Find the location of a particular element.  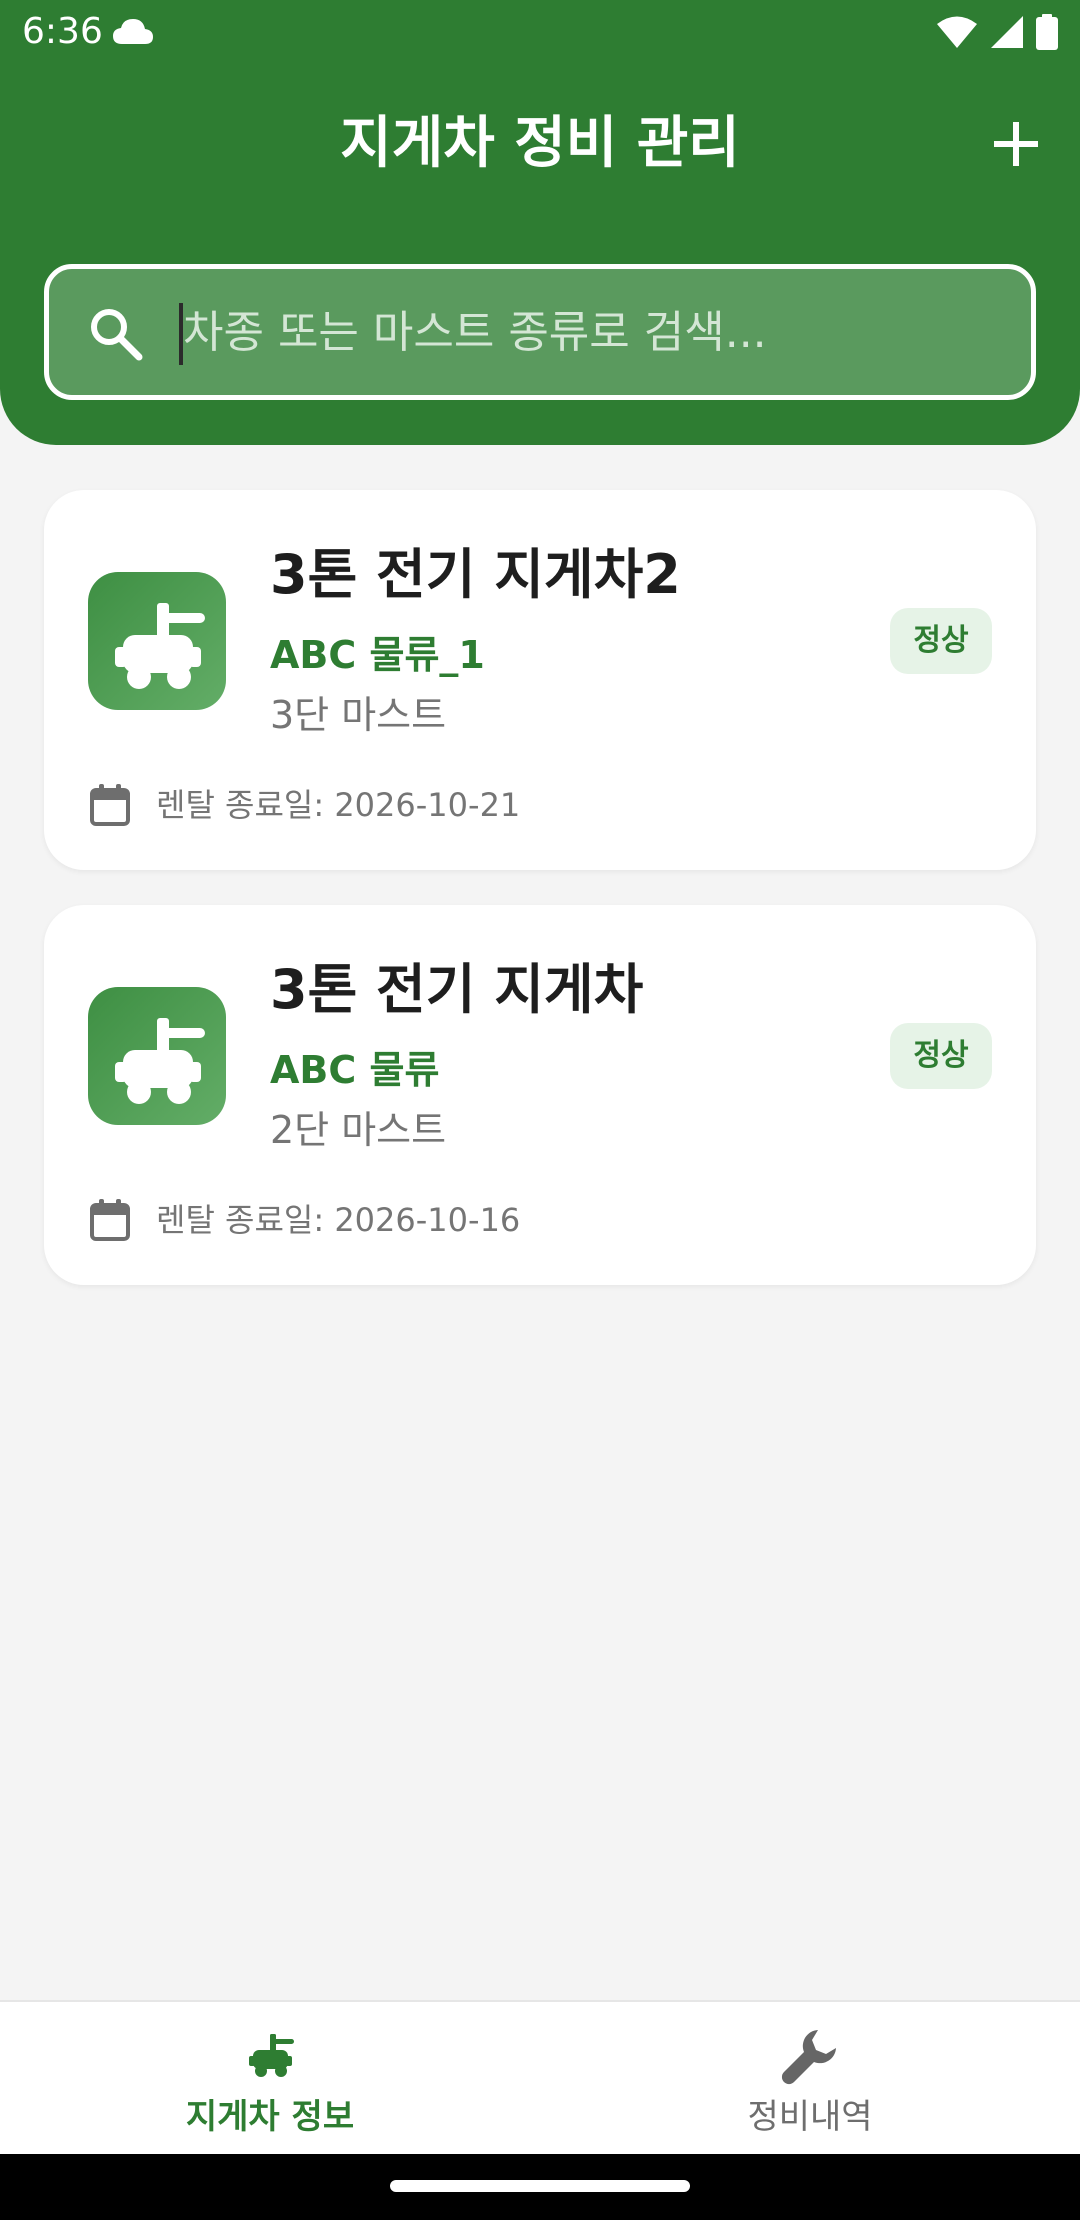

forklift-company: ABC 물류_1 is located at coordinates (377, 655).